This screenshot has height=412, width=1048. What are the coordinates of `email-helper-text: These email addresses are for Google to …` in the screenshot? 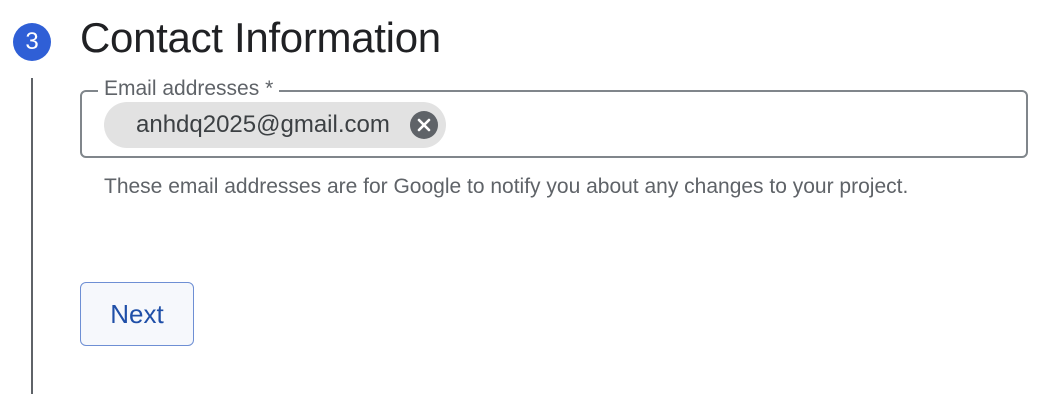 It's located at (506, 186).